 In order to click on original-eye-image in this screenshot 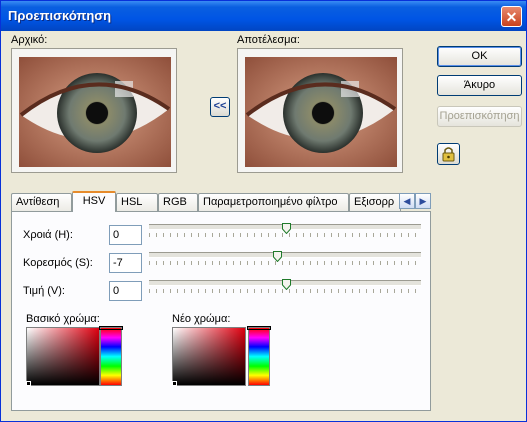, I will do `click(95, 112)`.